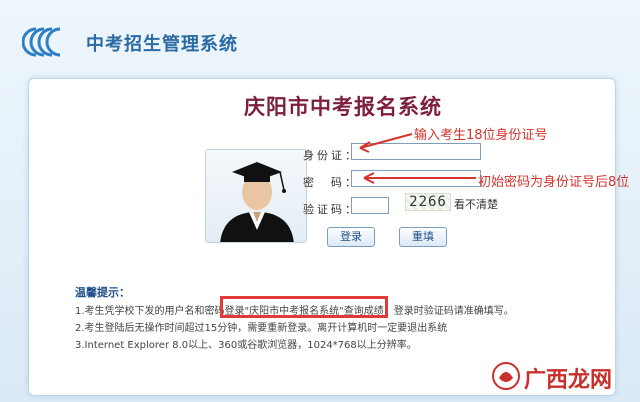 The image size is (640, 402). I want to click on annotation-arrows, so click(417, 158).